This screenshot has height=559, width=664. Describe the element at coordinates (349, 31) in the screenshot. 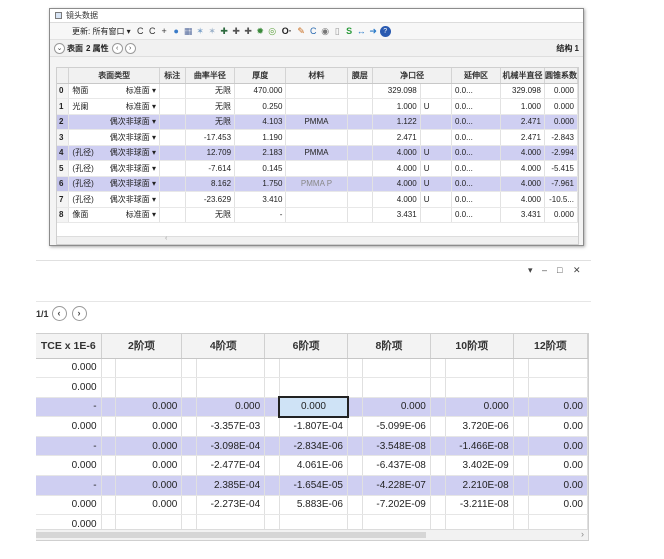

I see `s-icon: S` at that location.